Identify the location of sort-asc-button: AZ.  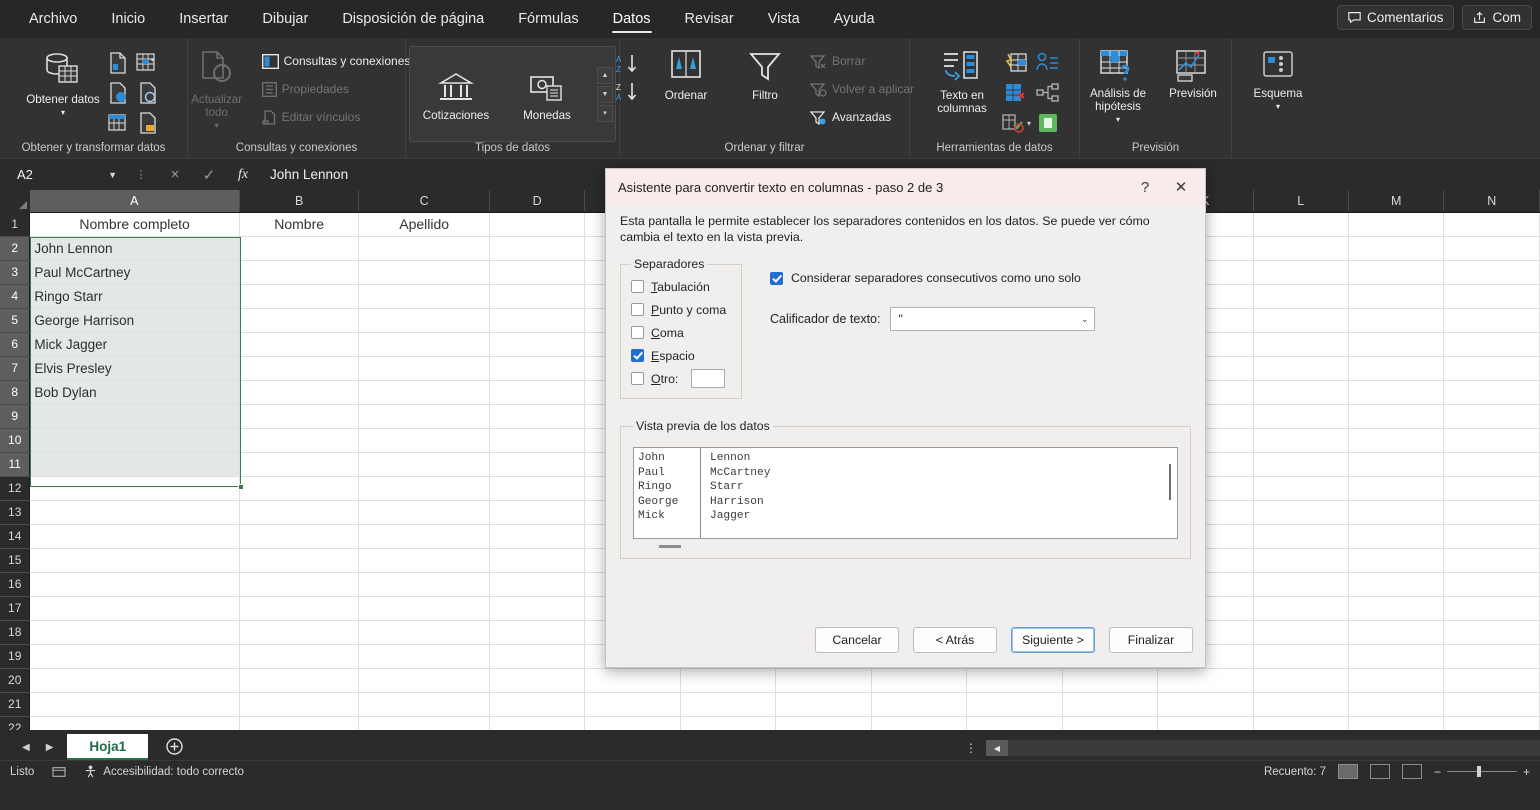
(628, 64).